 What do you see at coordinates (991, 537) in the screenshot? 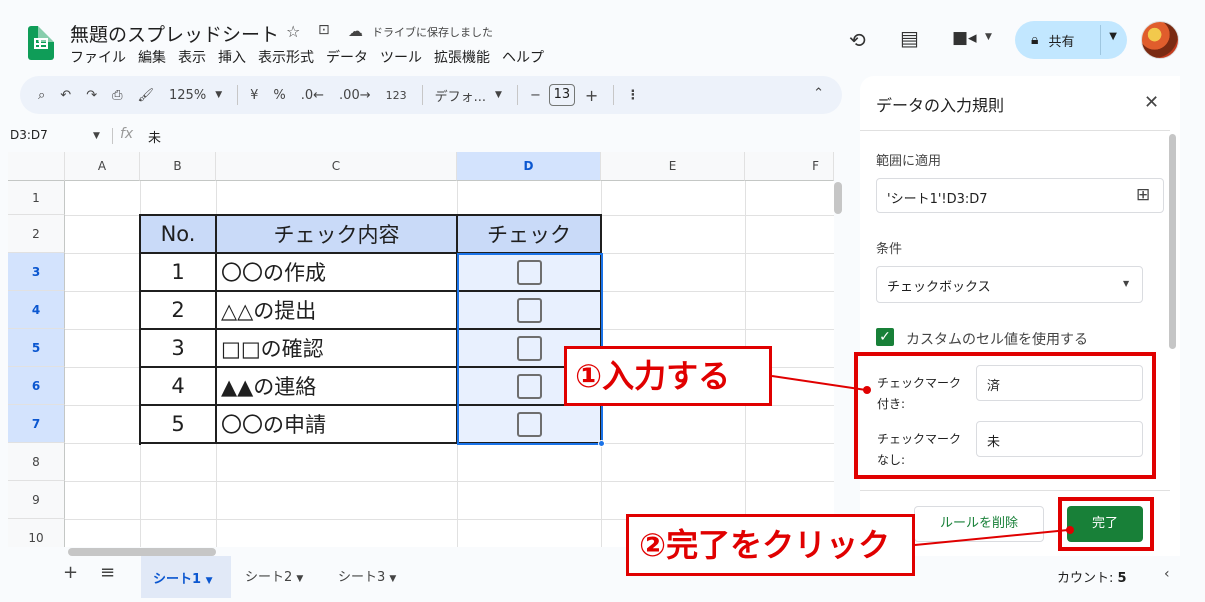
I see `arrow-step2` at bounding box center [991, 537].